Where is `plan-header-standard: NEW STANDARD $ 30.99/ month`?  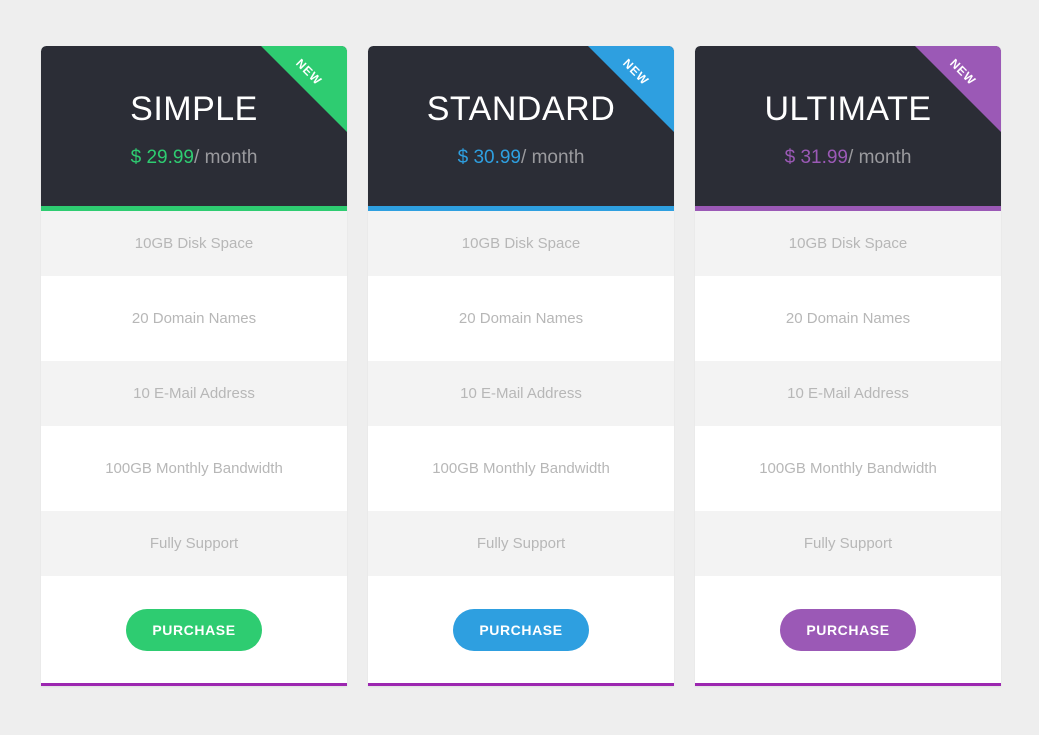
plan-header-standard: NEW STANDARD $ 30.99/ month is located at coordinates (521, 126).